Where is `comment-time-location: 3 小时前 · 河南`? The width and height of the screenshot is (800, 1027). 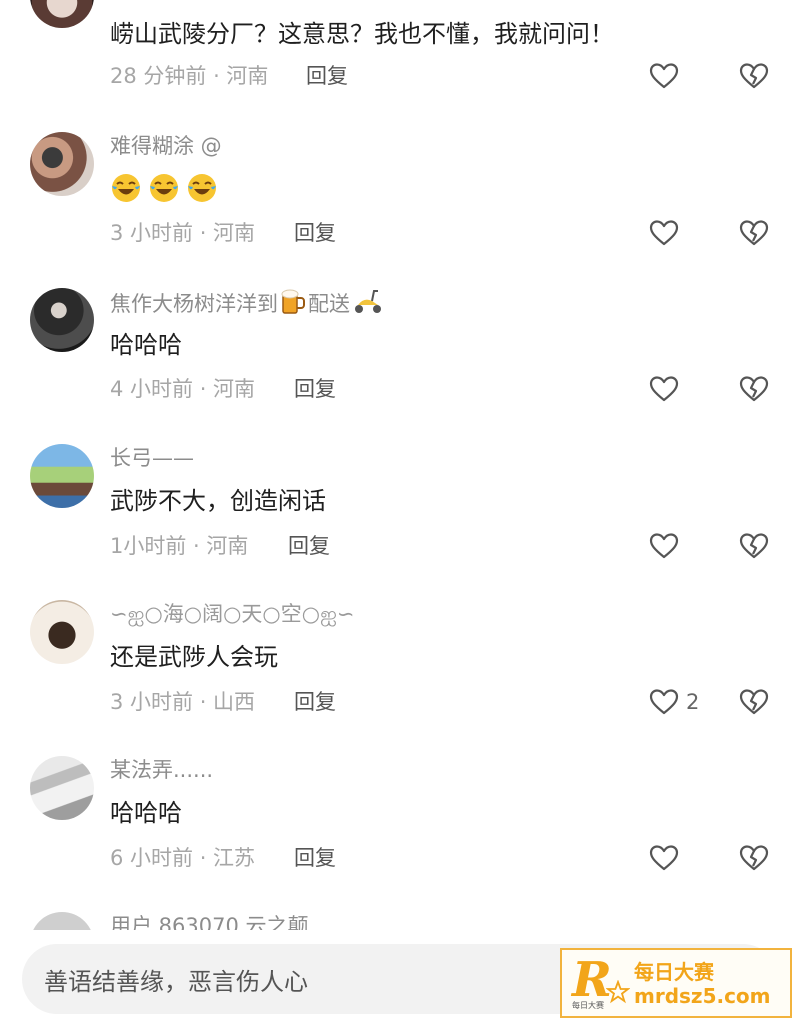 comment-time-location: 3 小时前 · 河南 is located at coordinates (183, 233).